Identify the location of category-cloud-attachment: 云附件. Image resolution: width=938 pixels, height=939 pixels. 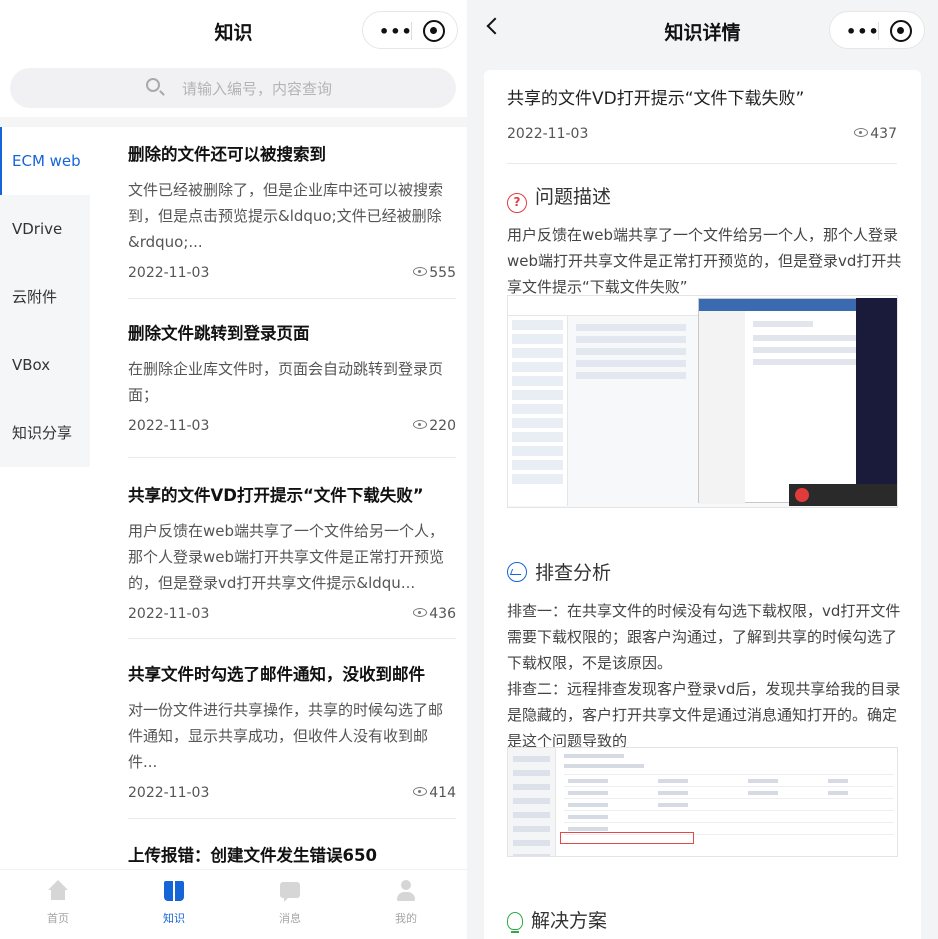
(45, 297).